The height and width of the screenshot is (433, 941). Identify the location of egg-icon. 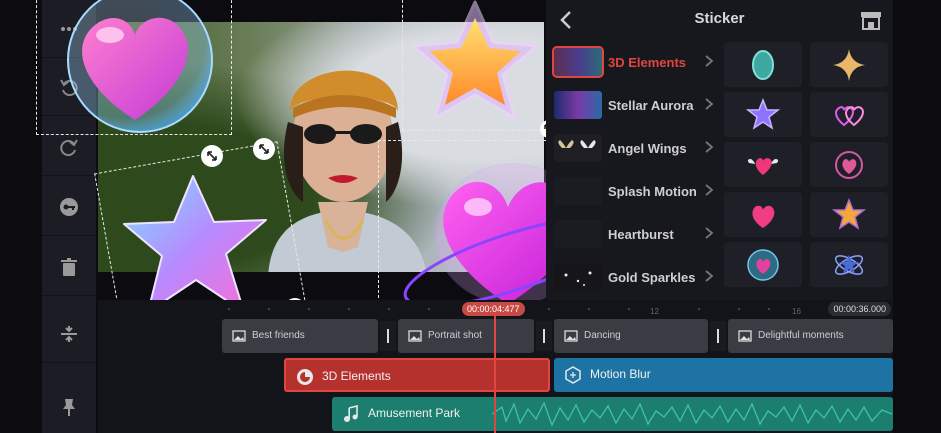
(763, 64).